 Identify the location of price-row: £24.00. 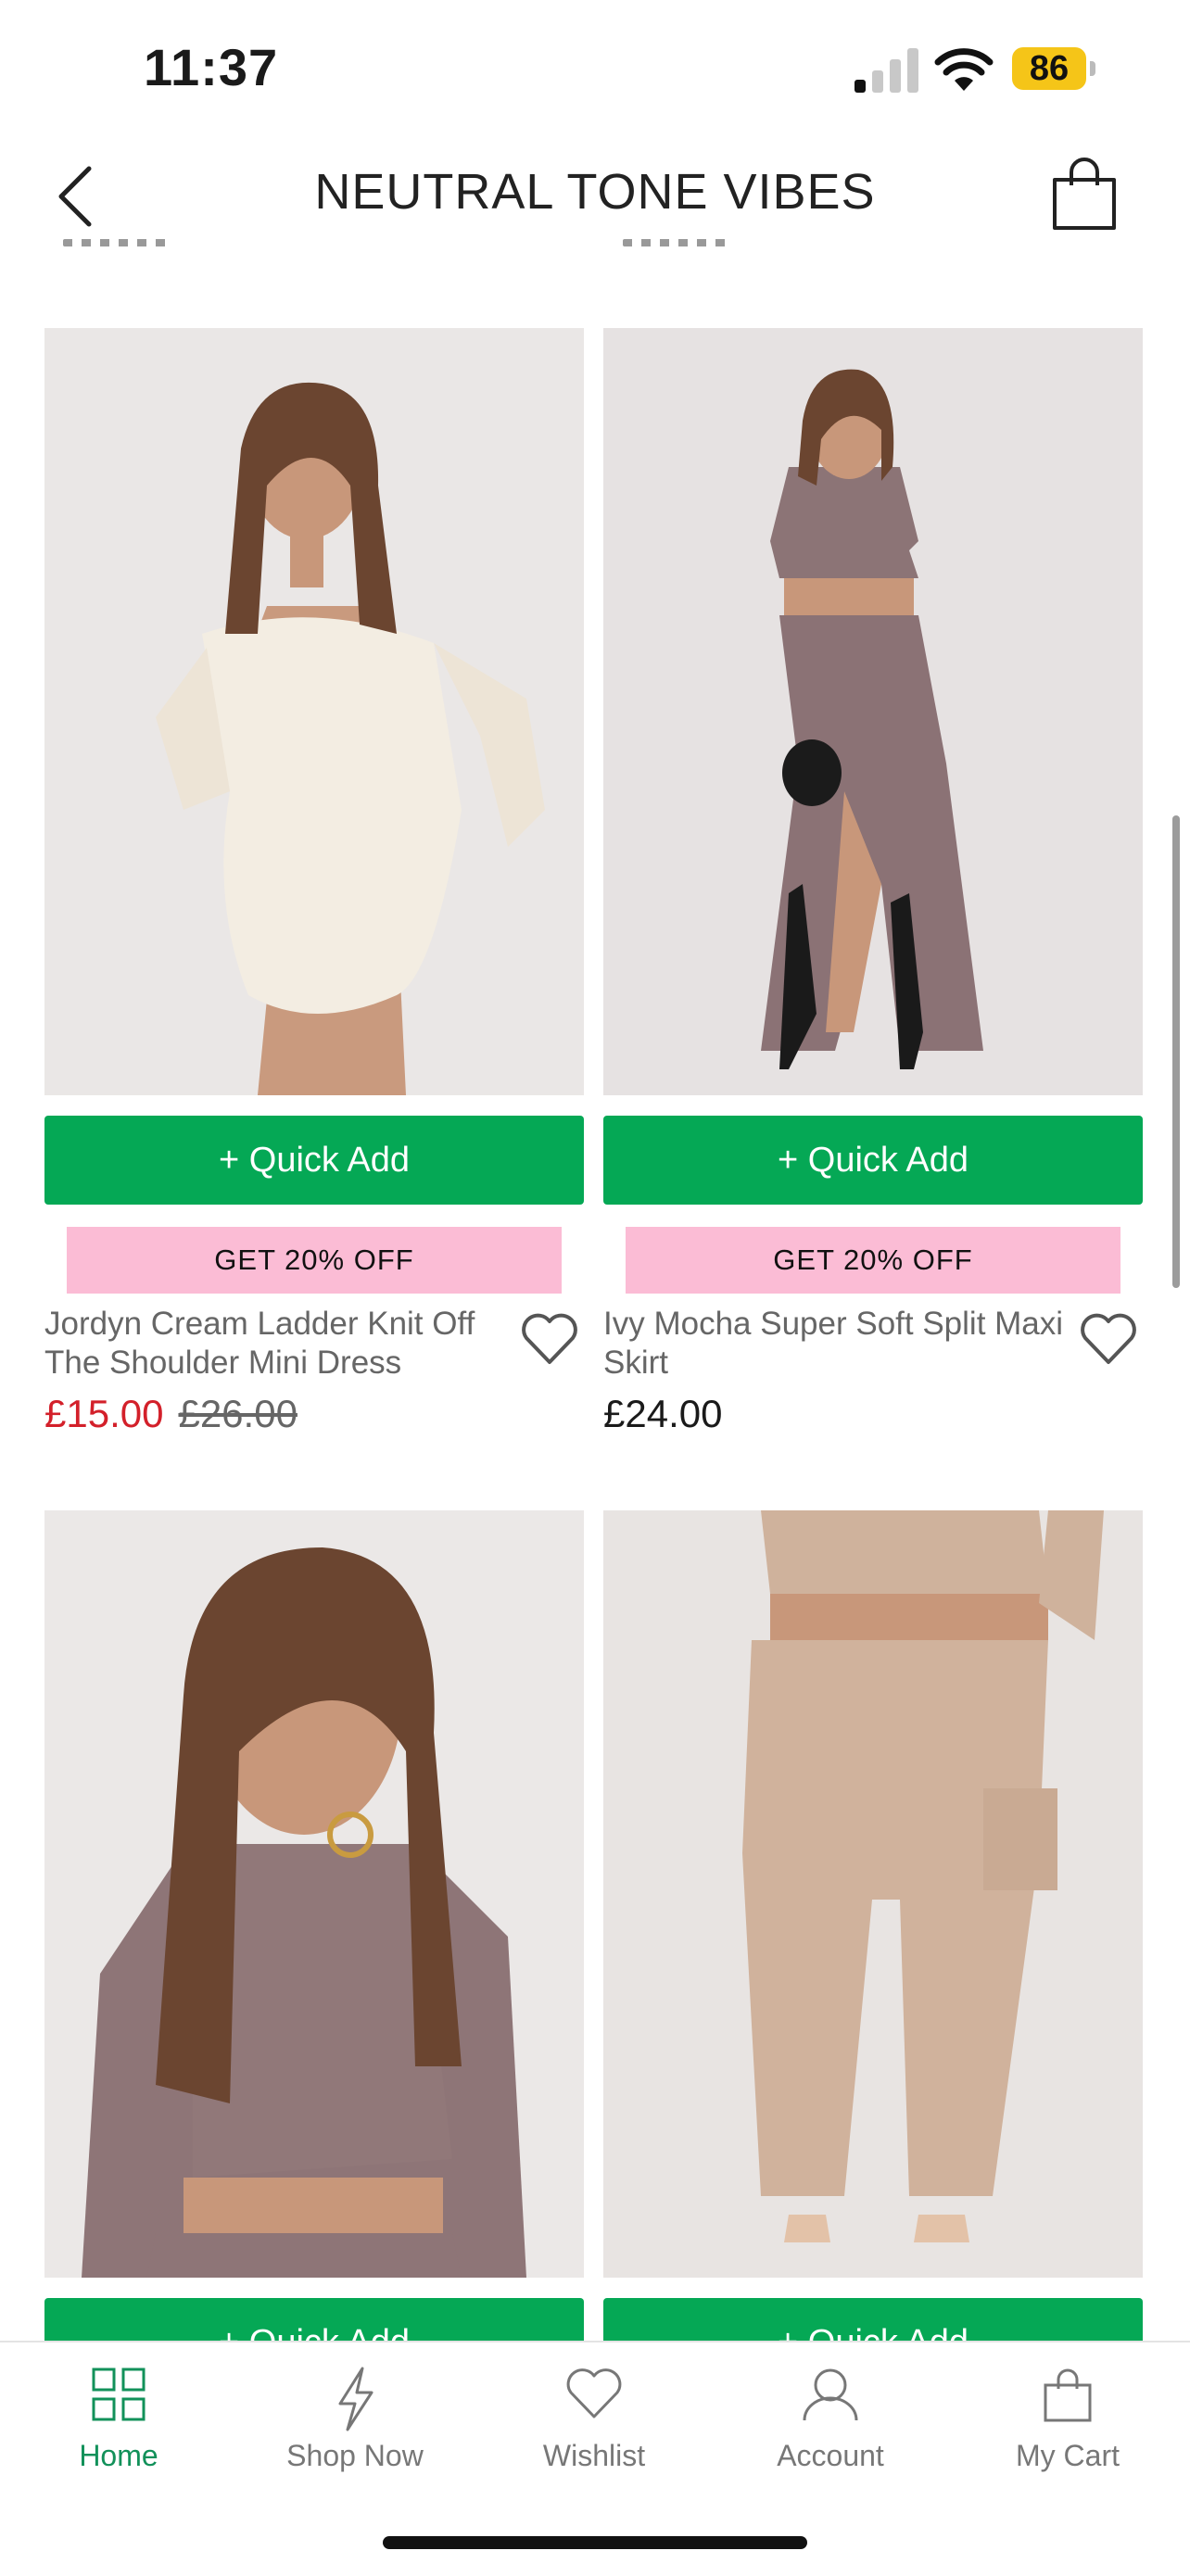
(662, 1414).